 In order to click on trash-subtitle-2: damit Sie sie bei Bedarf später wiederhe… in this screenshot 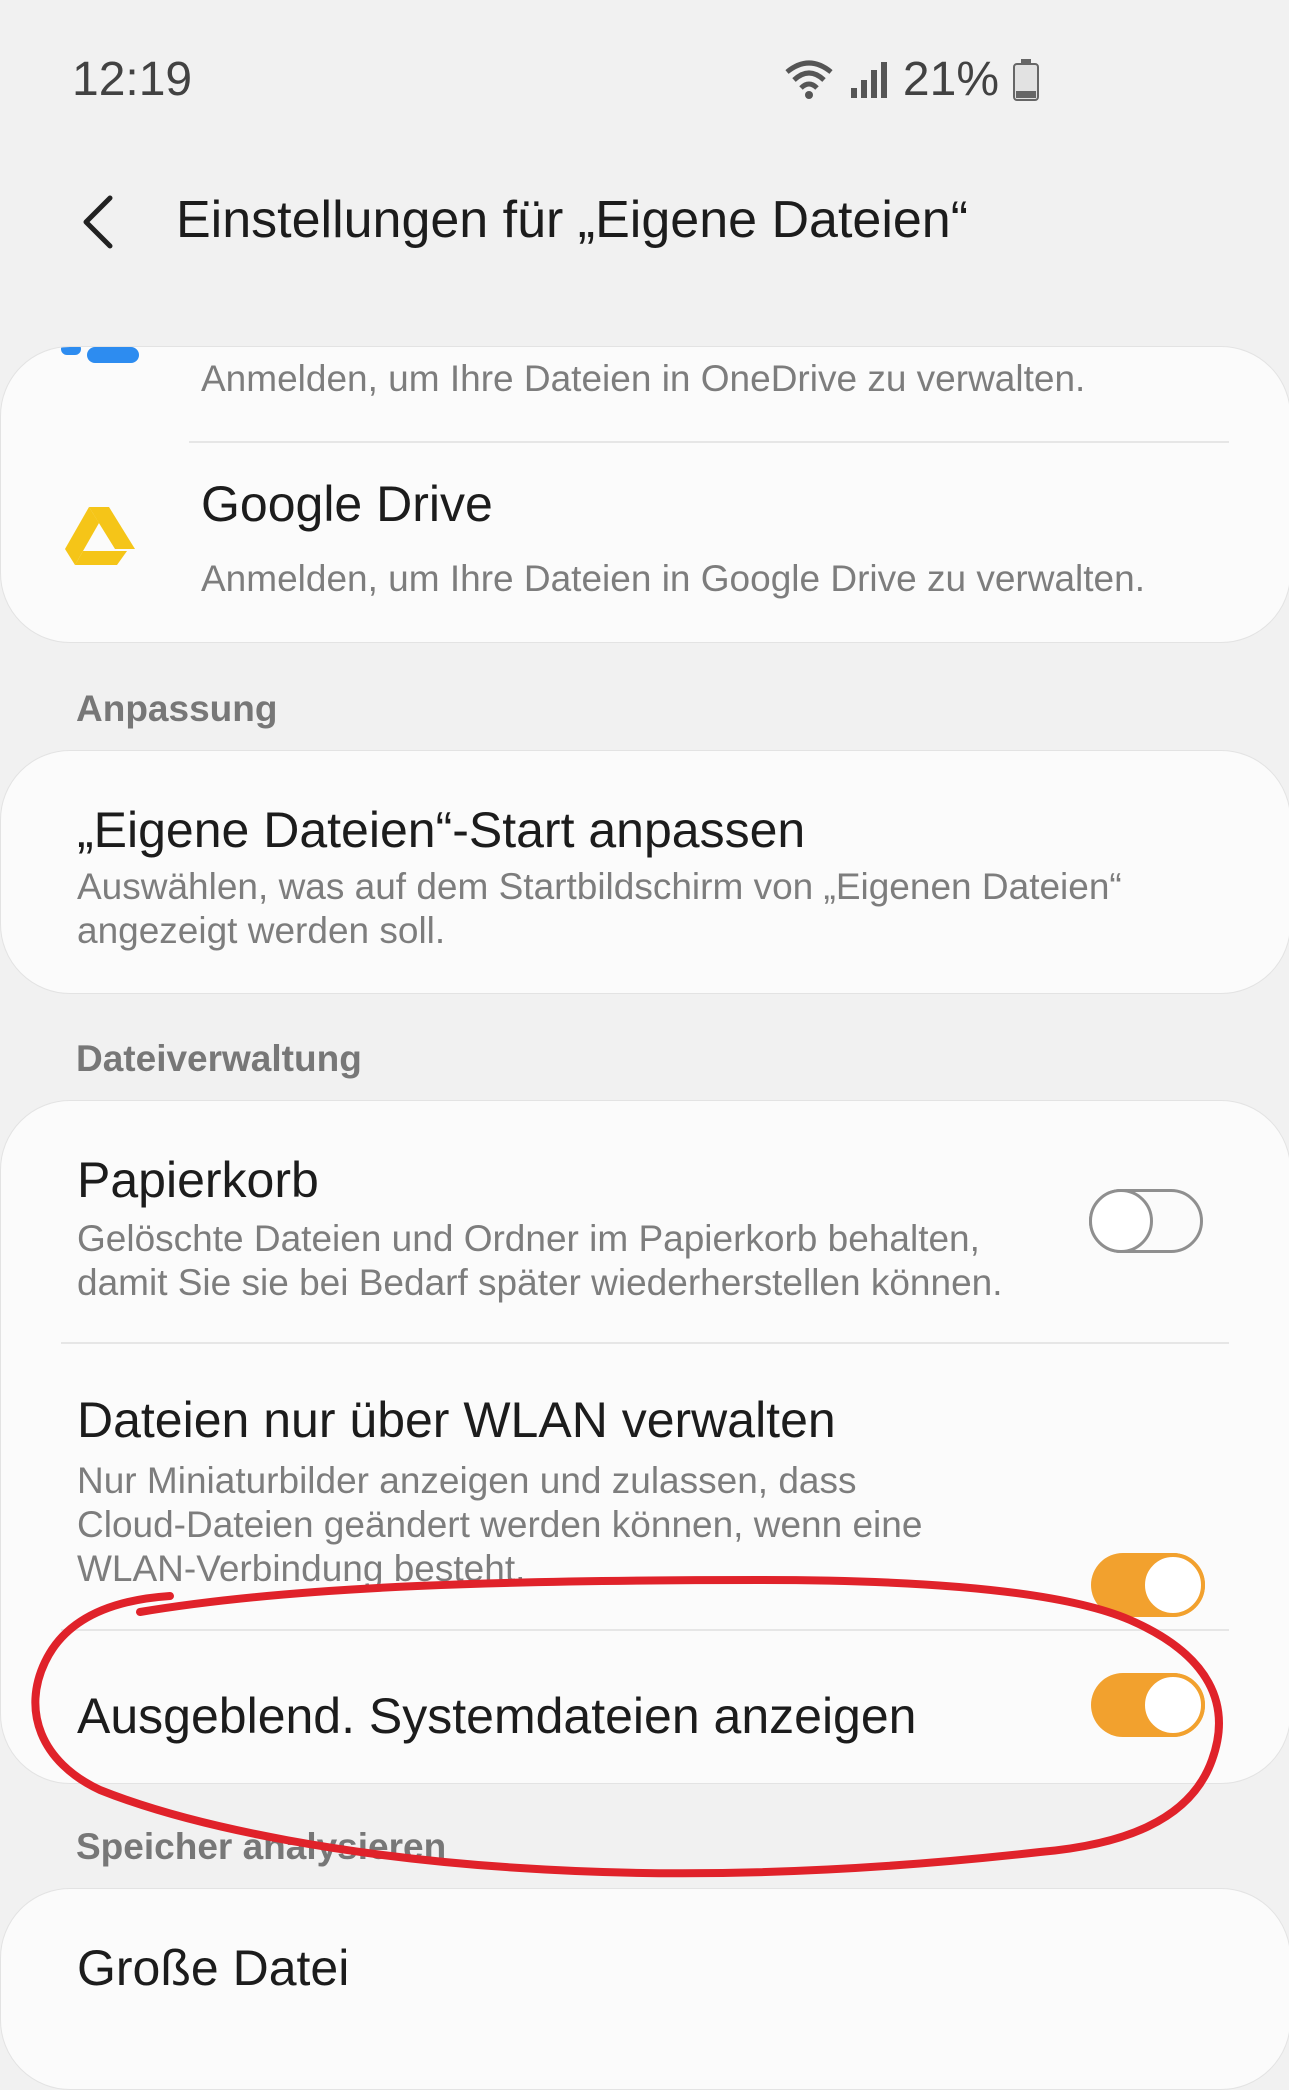, I will do `click(540, 1282)`.